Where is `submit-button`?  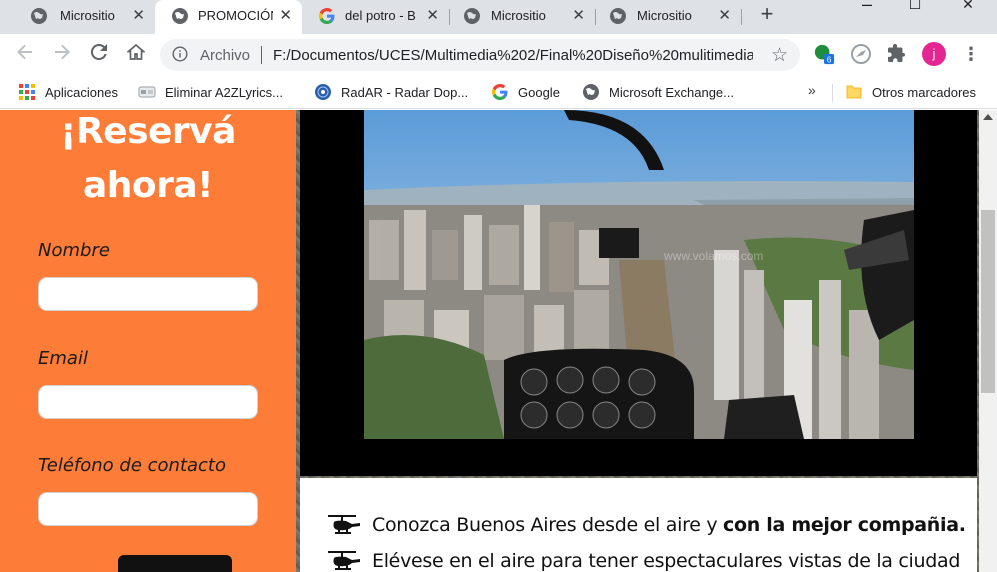 submit-button is located at coordinates (175, 563).